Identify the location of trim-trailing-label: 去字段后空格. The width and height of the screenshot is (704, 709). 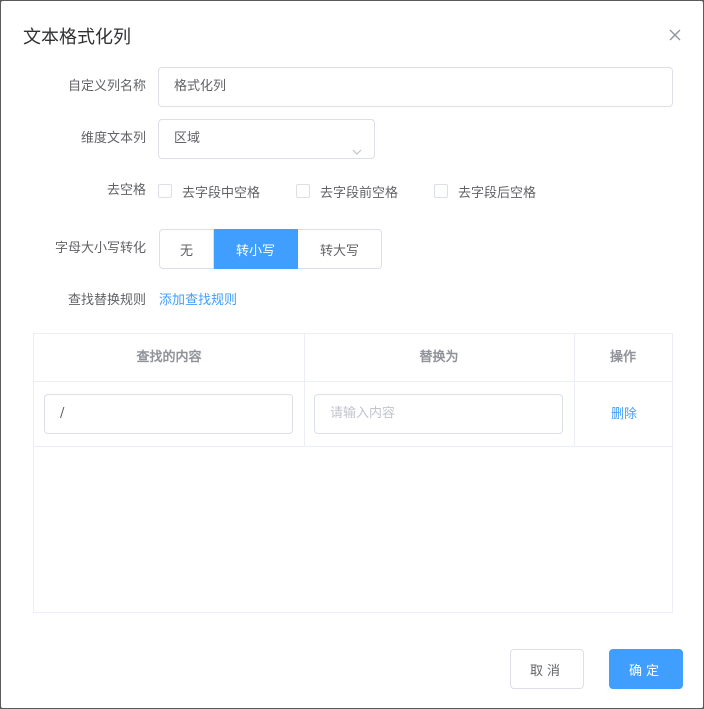
(497, 193).